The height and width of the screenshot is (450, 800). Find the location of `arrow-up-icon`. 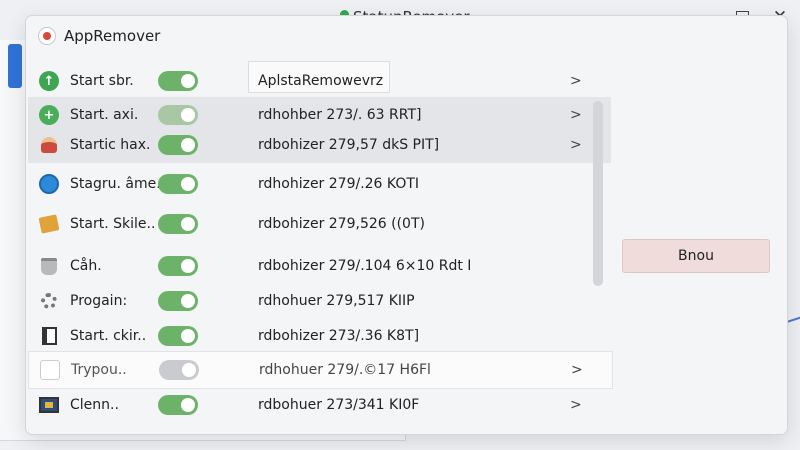

arrow-up-icon is located at coordinates (49, 81).